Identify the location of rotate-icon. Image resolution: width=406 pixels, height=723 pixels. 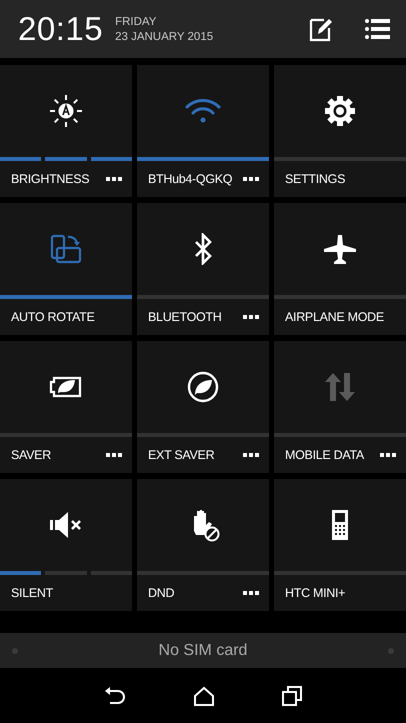
(66, 249).